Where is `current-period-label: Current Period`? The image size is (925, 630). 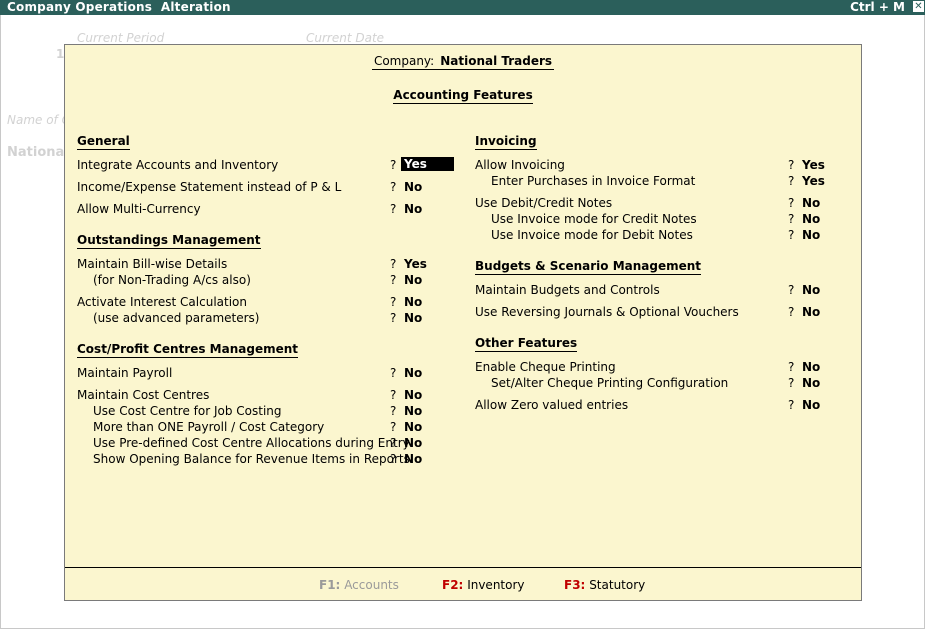
current-period-label: Current Period is located at coordinates (121, 38).